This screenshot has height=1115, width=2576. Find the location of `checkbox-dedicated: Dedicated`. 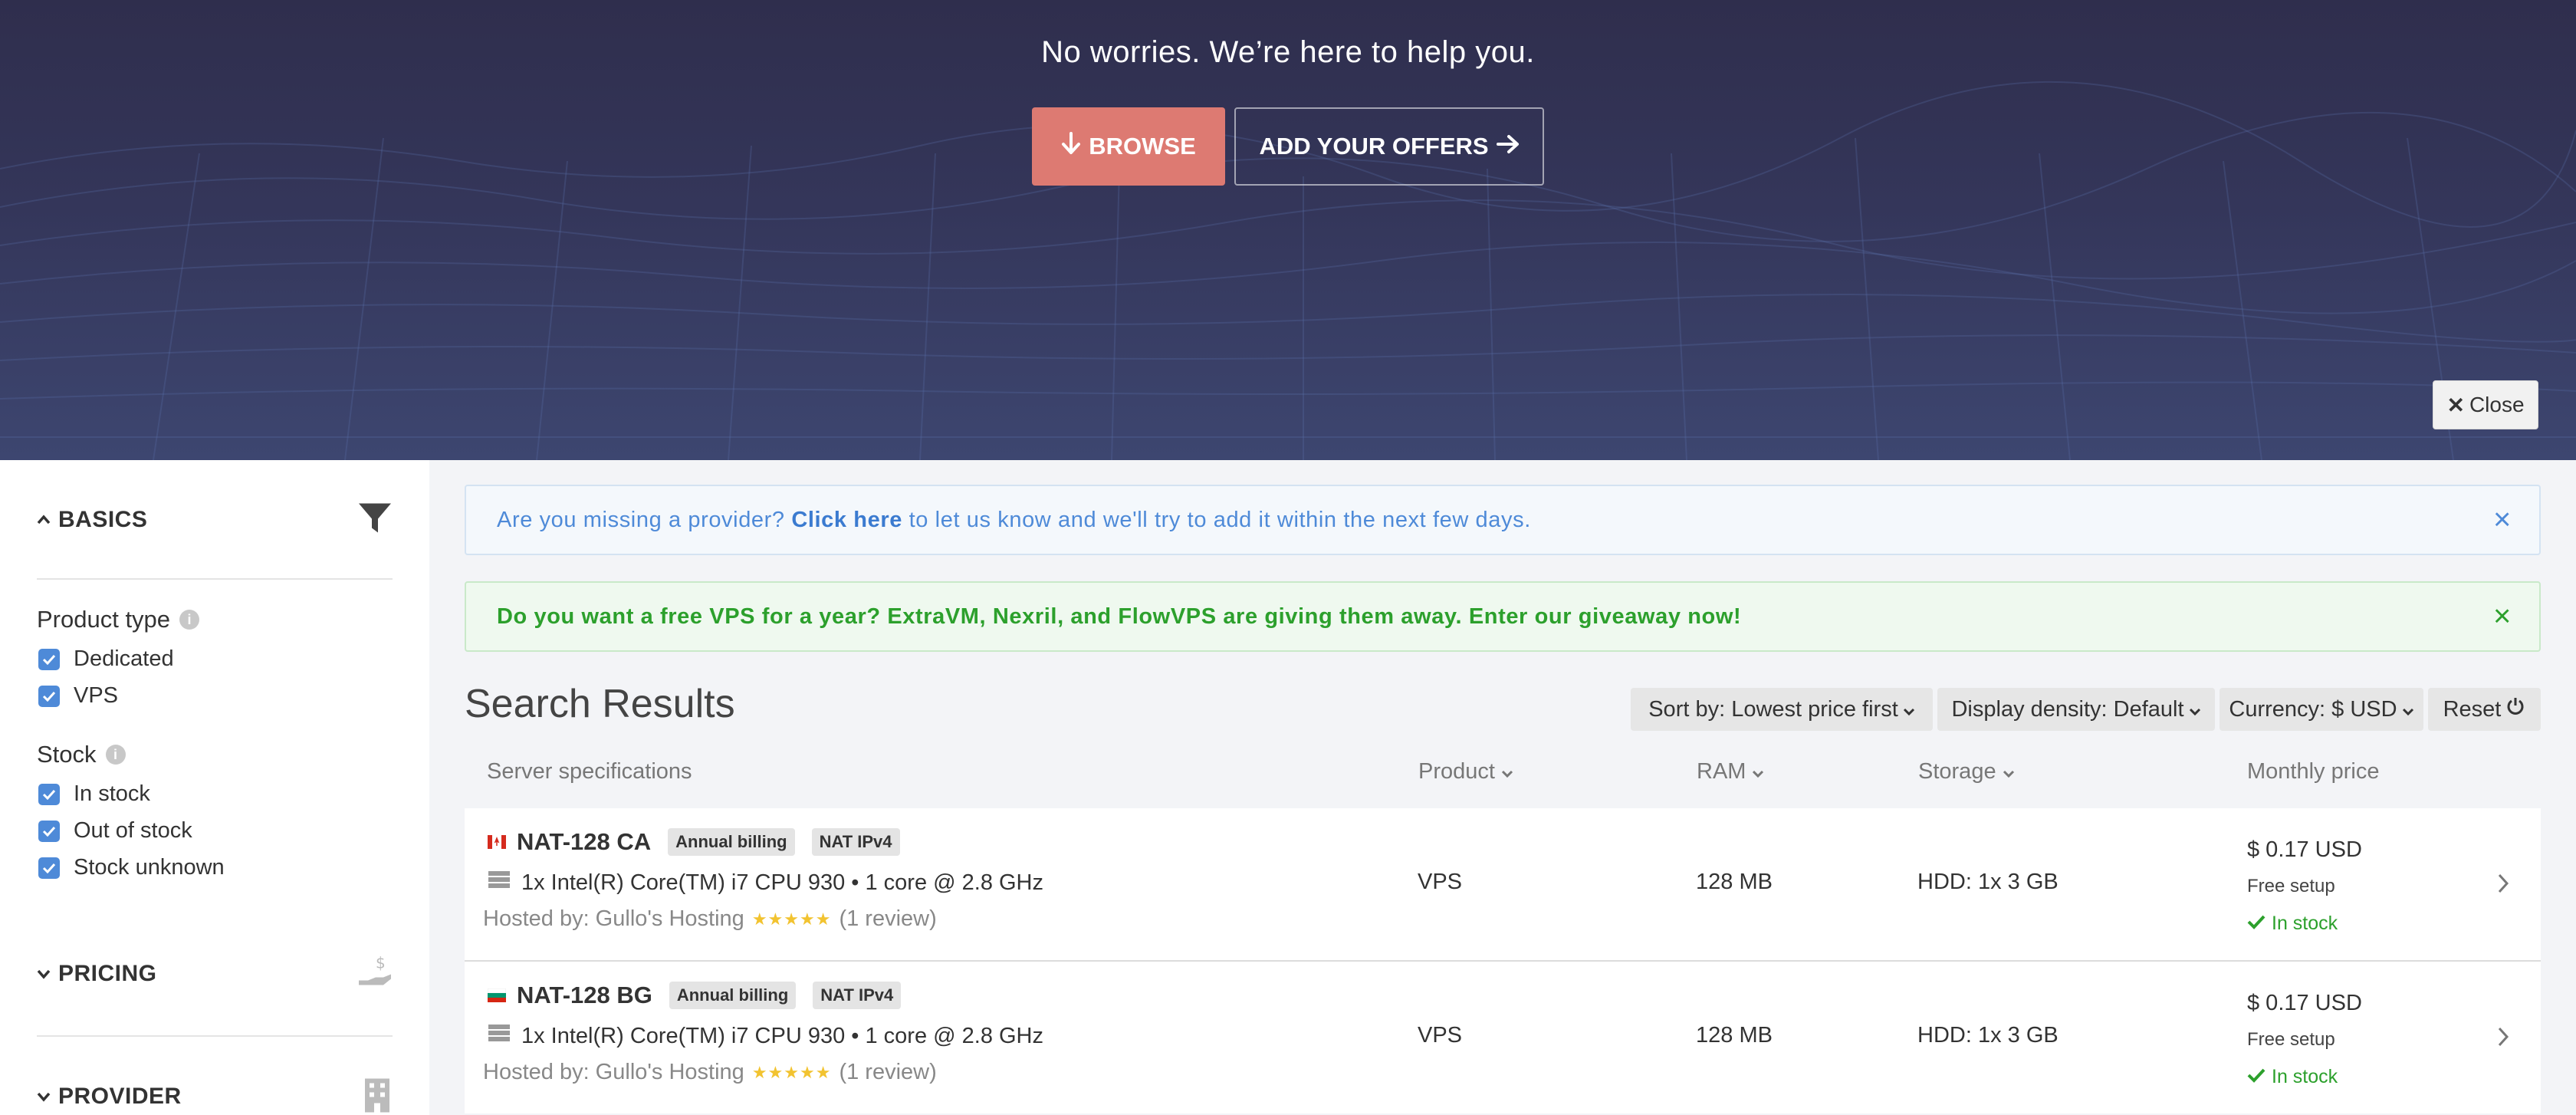

checkbox-dedicated: Dedicated is located at coordinates (106, 659).